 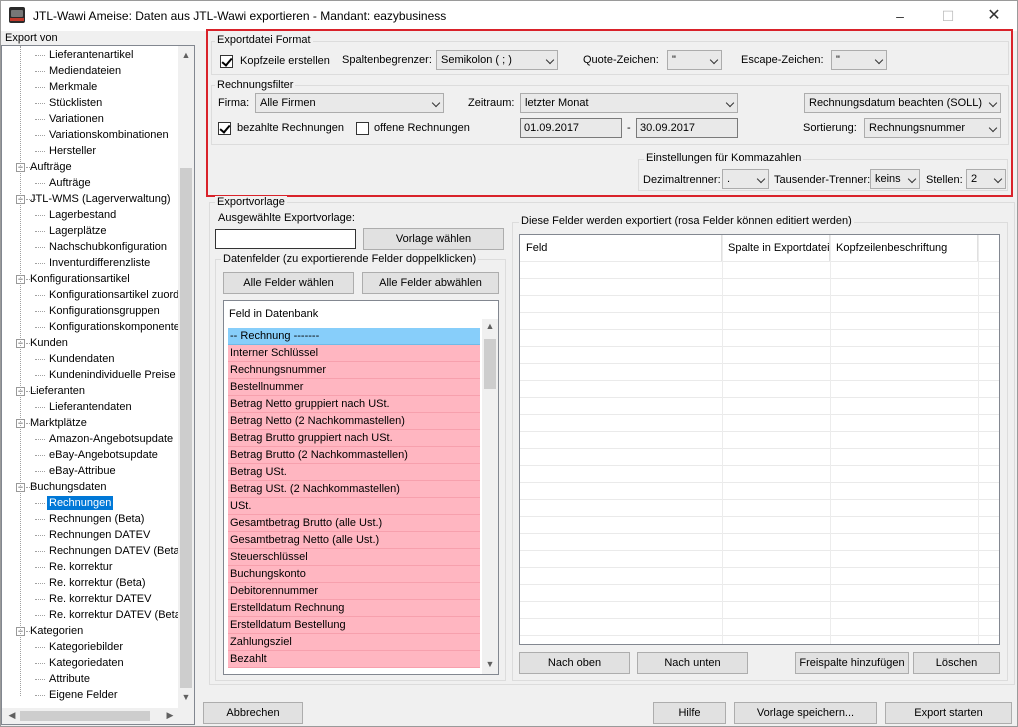 I want to click on tree-group: Buchungsdaten, so click(x=68, y=487).